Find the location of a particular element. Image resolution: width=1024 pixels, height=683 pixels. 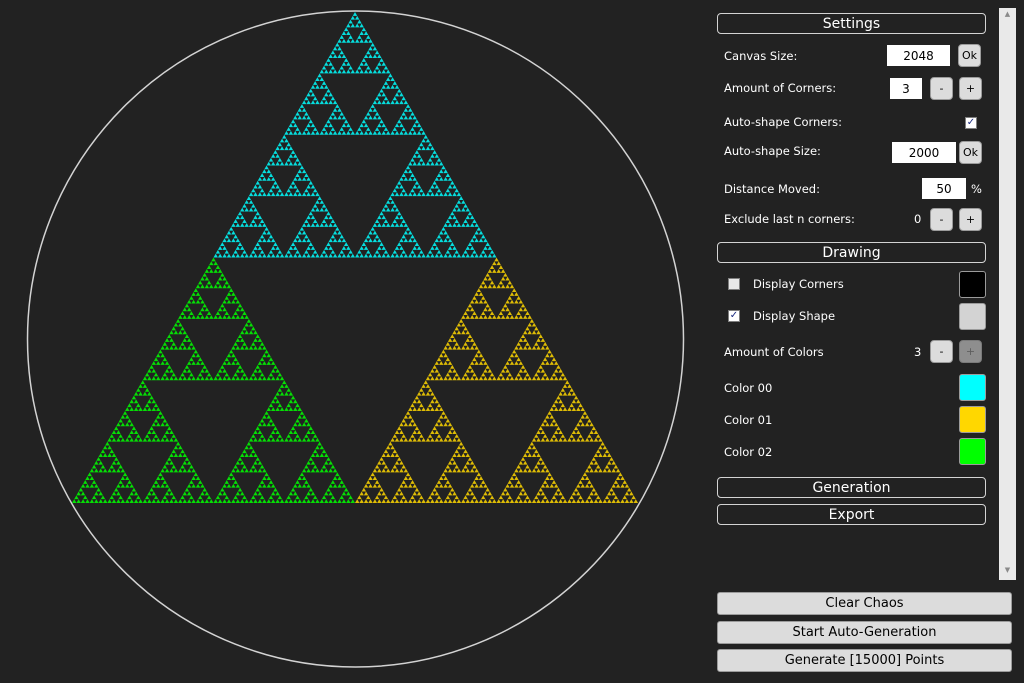

canvas-size-ok-button: Ok is located at coordinates (969, 55).